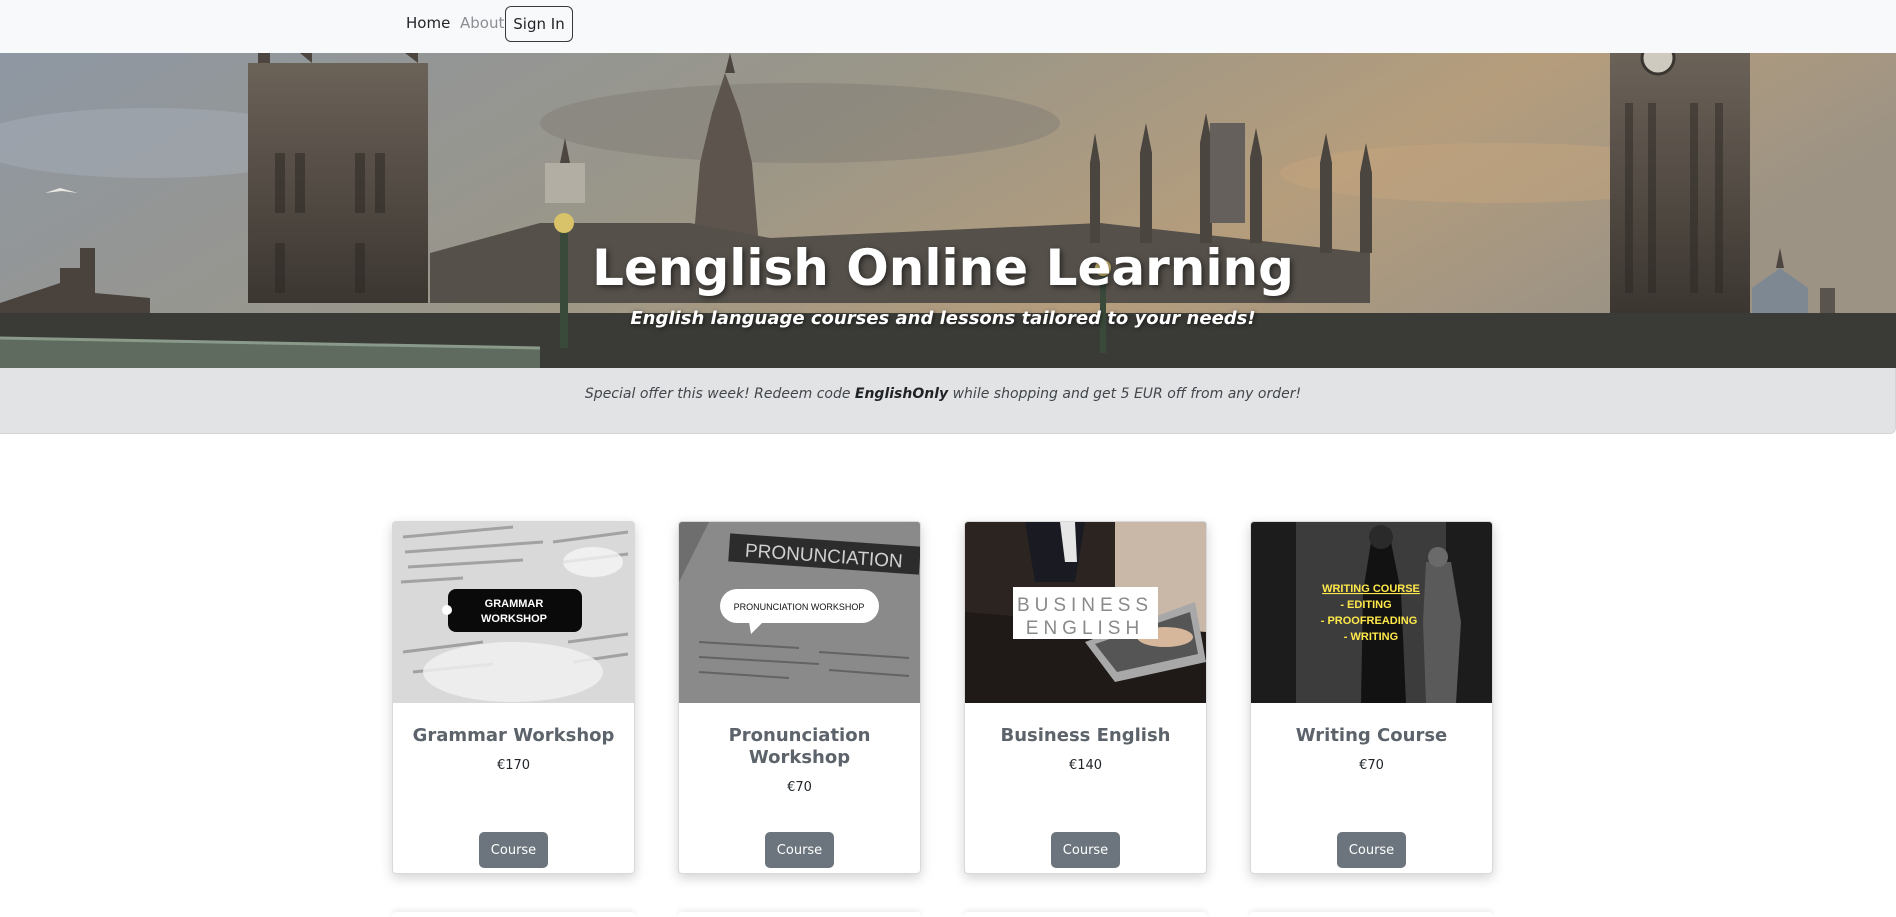 This screenshot has height=917, width=1896. What do you see at coordinates (719, 394) in the screenshot?
I see `offer-text-before: Special offer this week! Redeem code` at bounding box center [719, 394].